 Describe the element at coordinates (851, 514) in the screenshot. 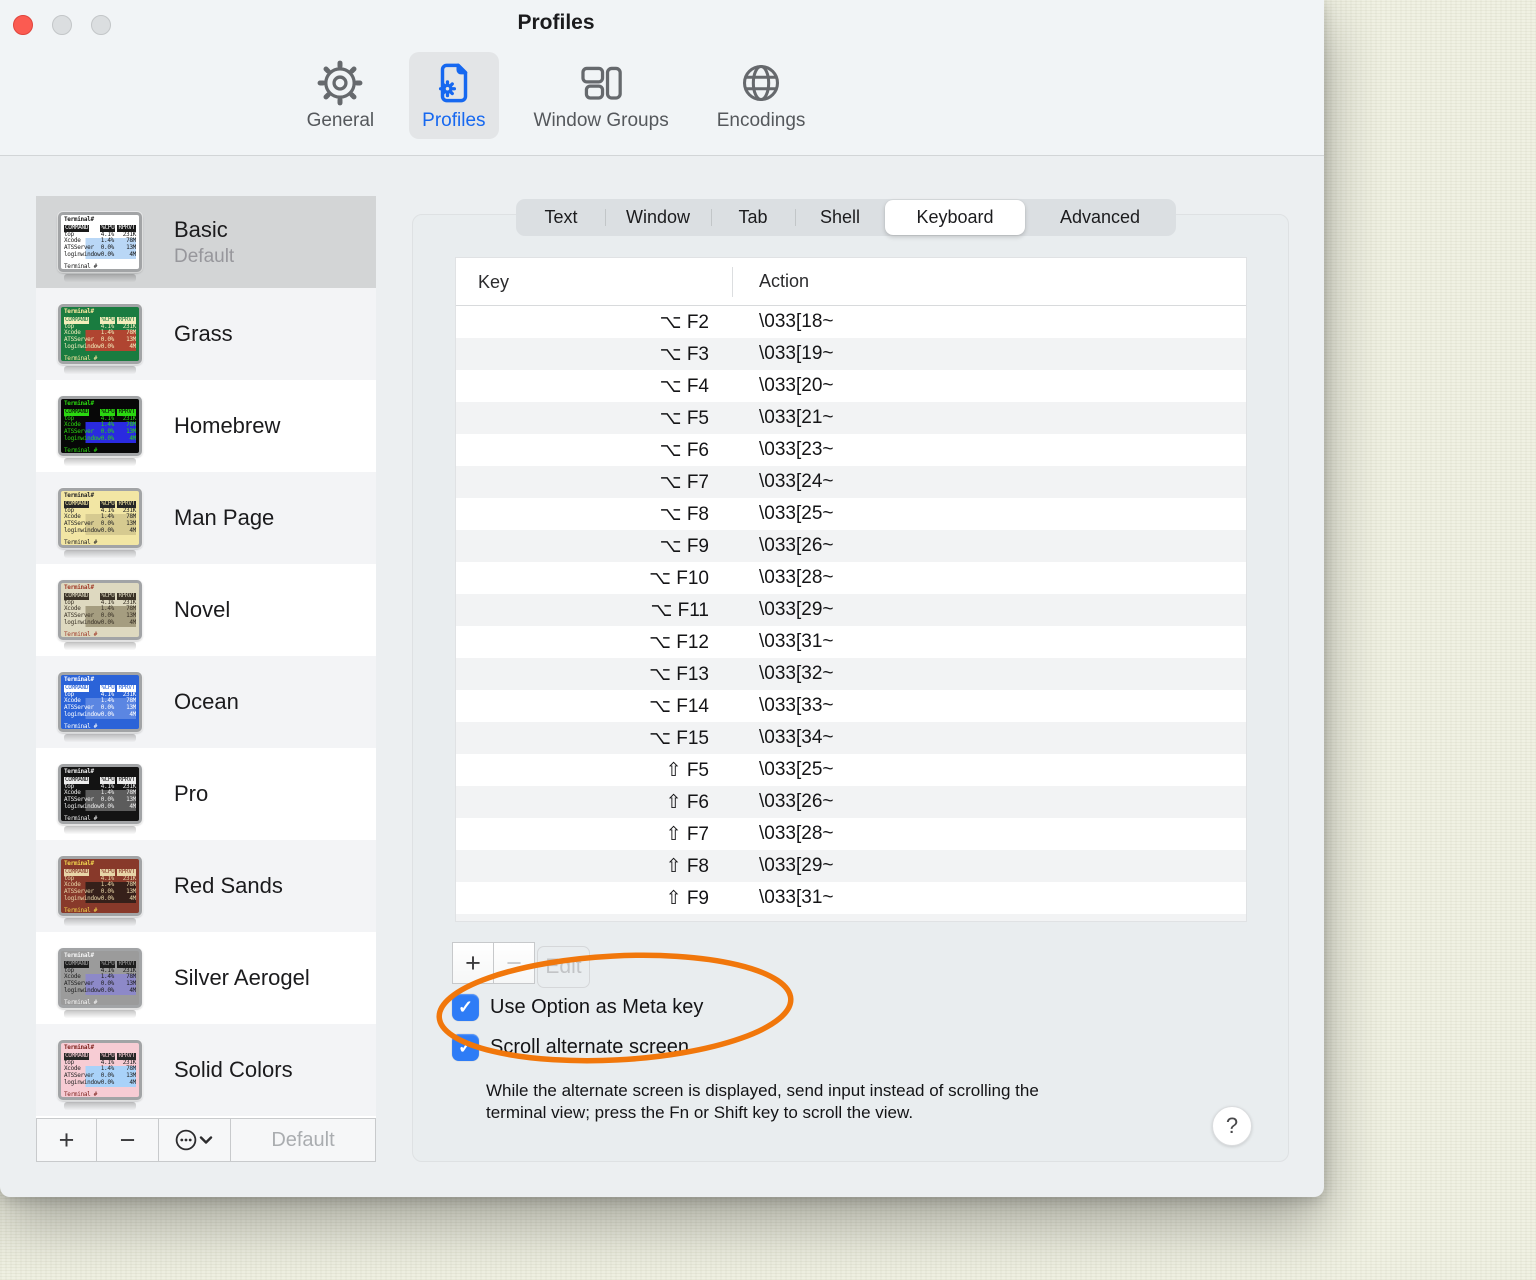

I see `key-binding-row: ⌥ F8 \033[25~` at that location.